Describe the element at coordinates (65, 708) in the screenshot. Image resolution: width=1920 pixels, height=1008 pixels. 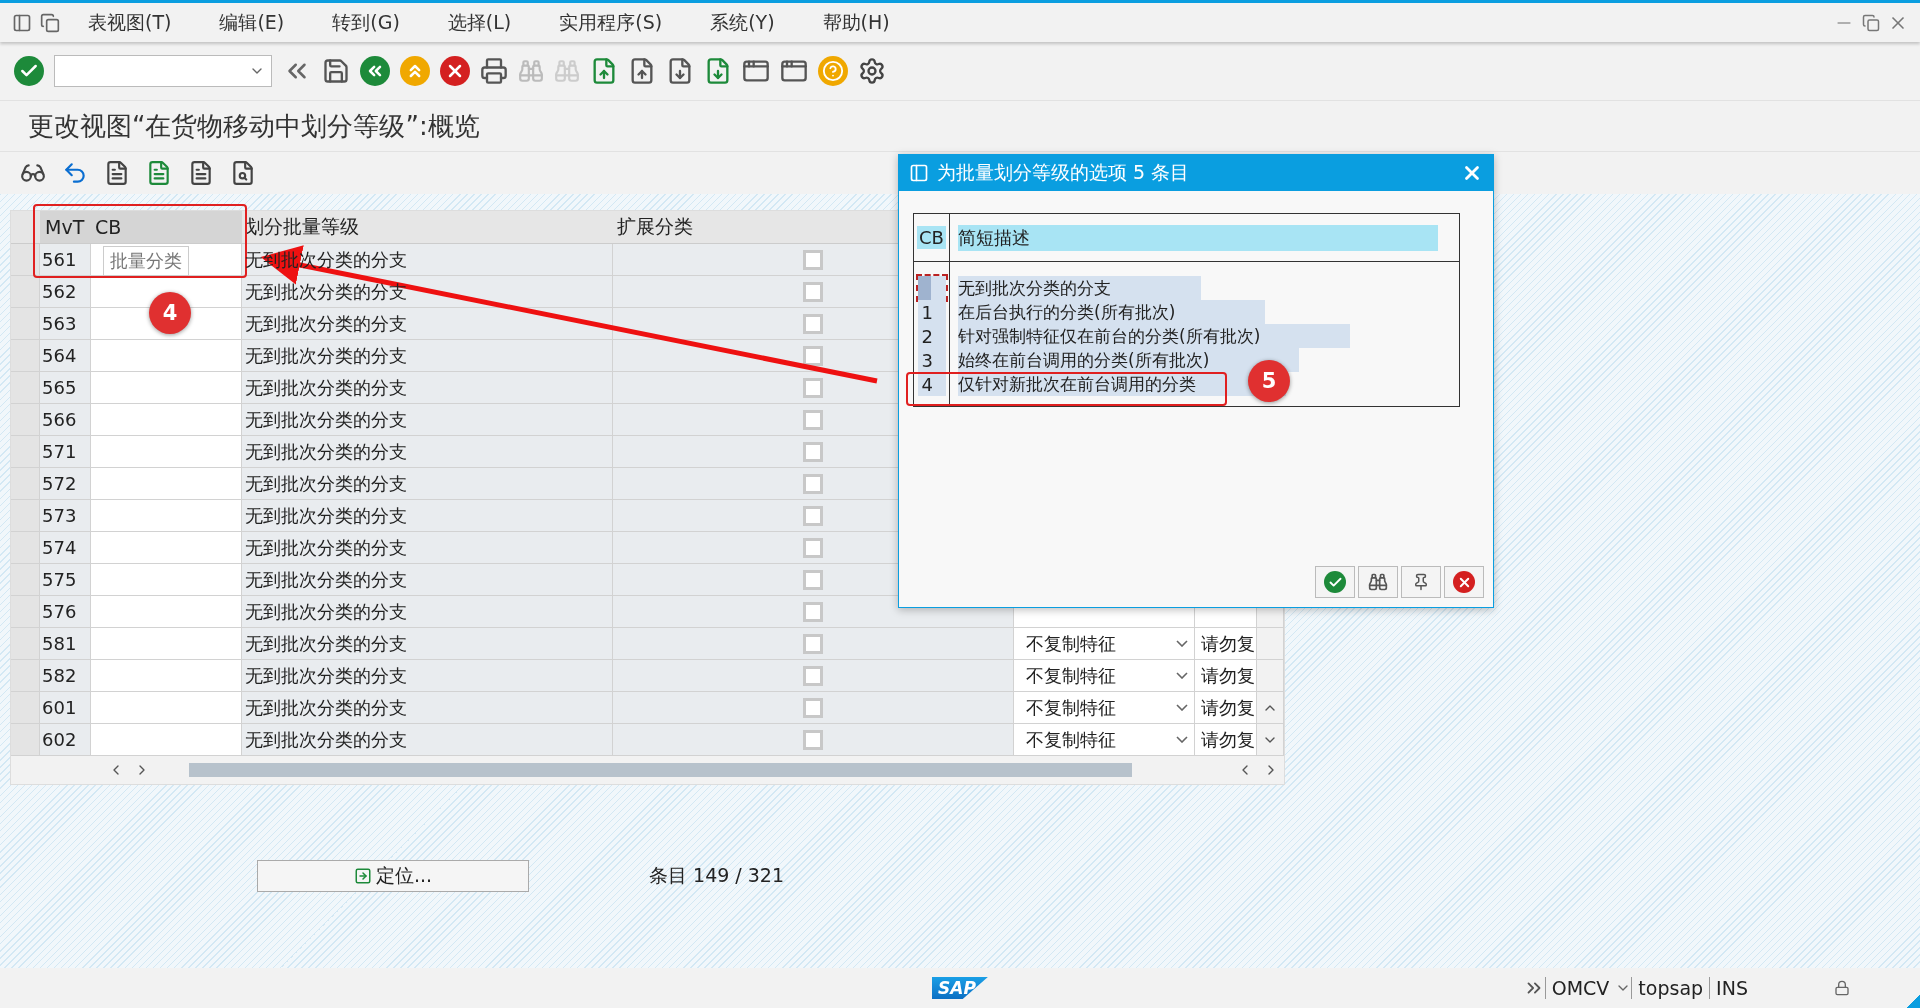
I see `table-cell: 601` at that location.